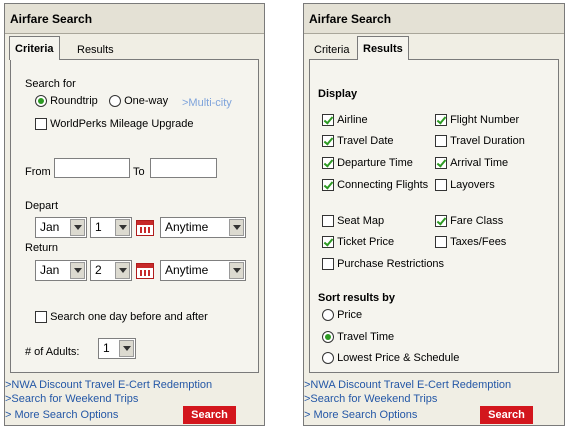 This screenshot has width=569, height=431. What do you see at coordinates (328, 141) in the screenshot?
I see `travel-date-checkbox` at bounding box center [328, 141].